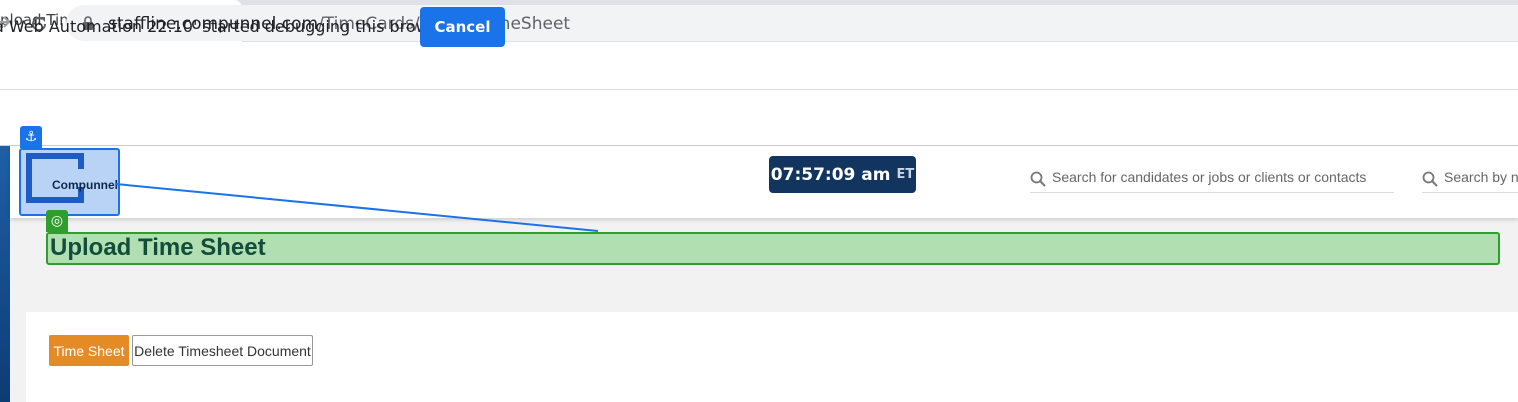 Image resolution: width=1518 pixels, height=402 pixels. Describe the element at coordinates (158, 247) in the screenshot. I see `page-title: Upload Time Sheet` at that location.